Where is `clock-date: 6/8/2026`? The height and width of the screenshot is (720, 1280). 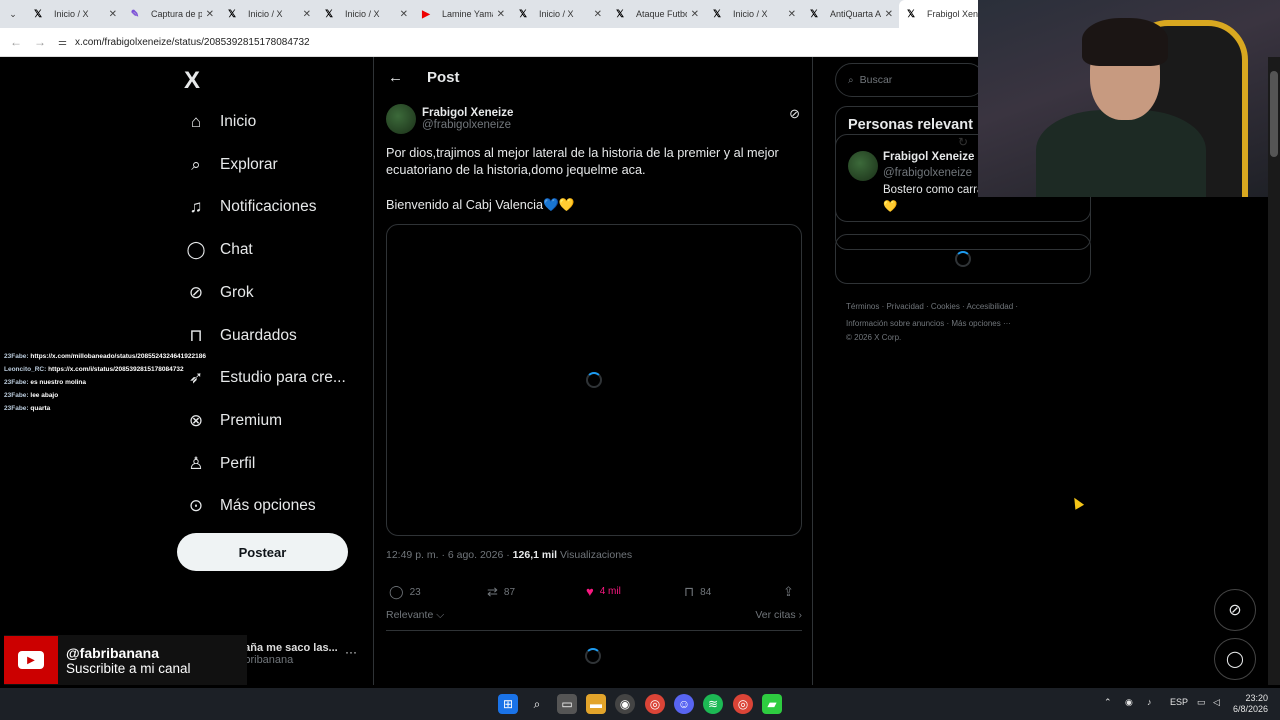 clock-date: 6/8/2026 is located at coordinates (1250, 709).